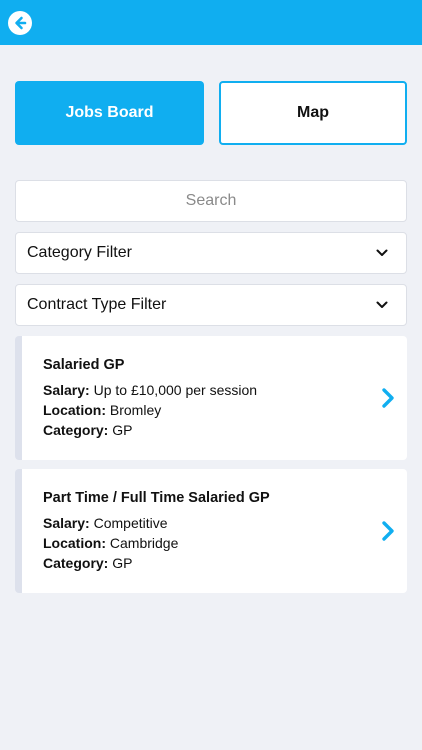 The width and height of the screenshot is (422, 750). I want to click on job-title: Salaried GP, so click(84, 365).